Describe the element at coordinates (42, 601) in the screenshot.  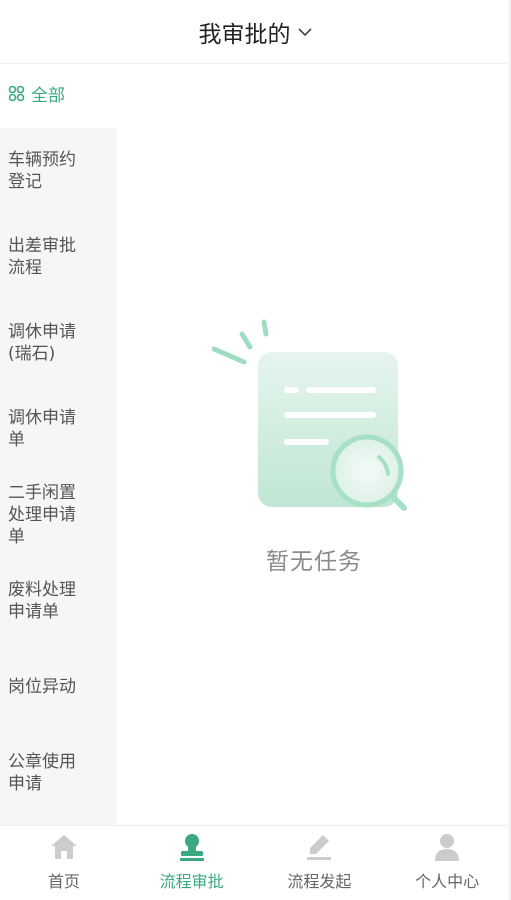
I see `sidebar-item-label: 废料处理 申请单` at that location.